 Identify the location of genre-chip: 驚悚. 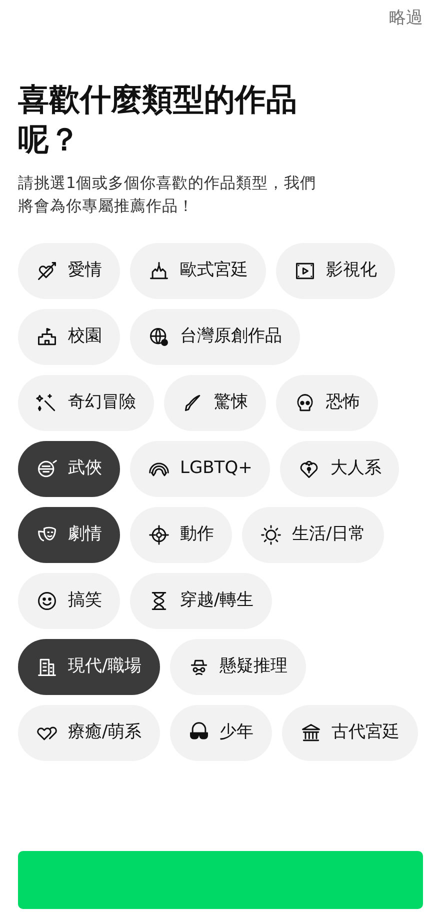
(215, 403).